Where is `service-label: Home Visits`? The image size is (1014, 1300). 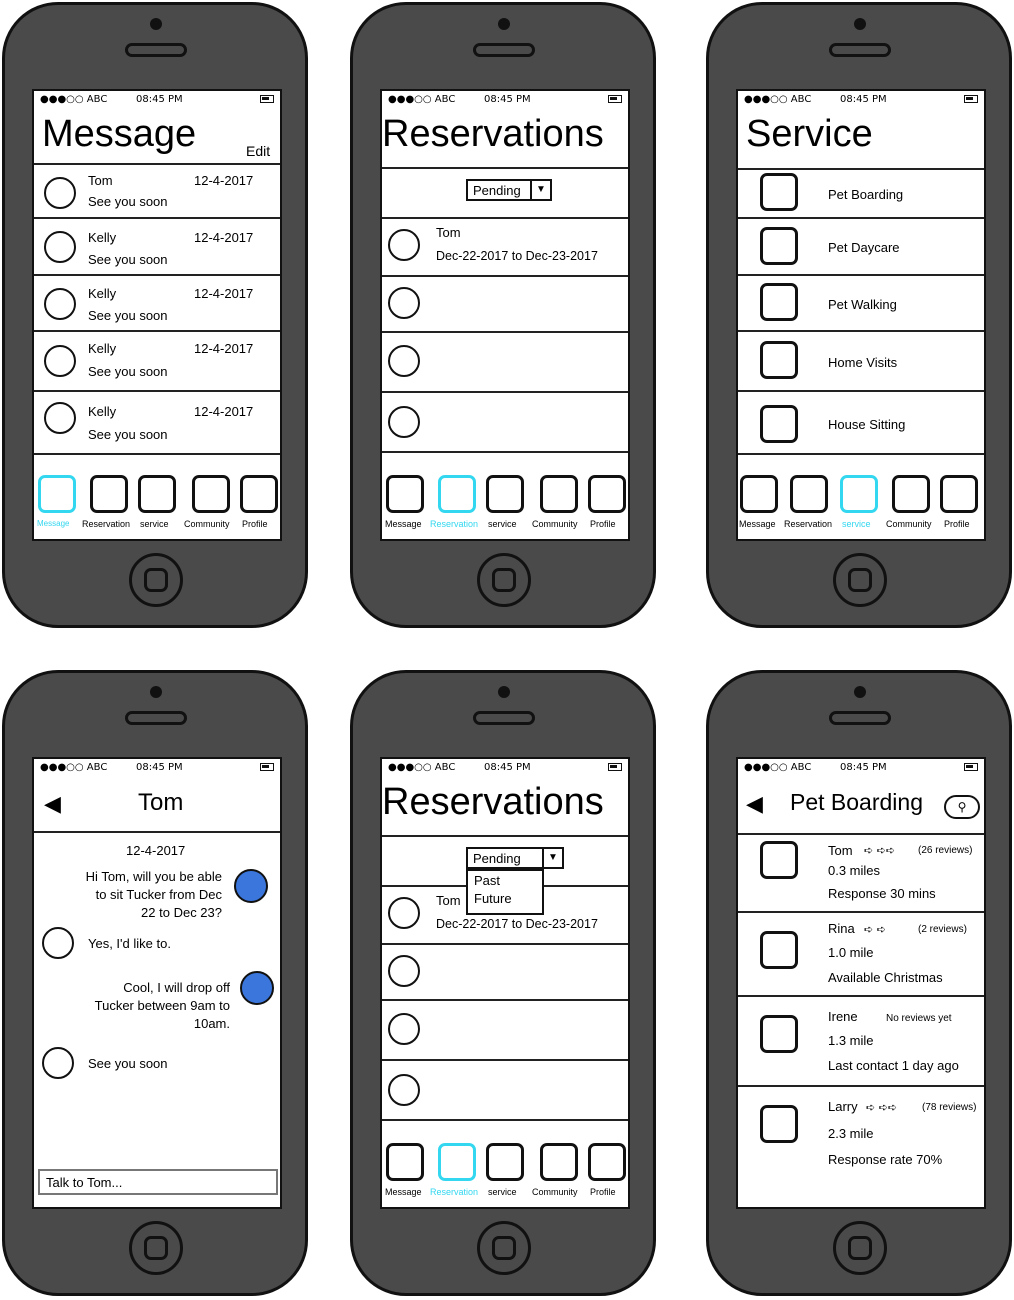
service-label: Home Visits is located at coordinates (863, 362).